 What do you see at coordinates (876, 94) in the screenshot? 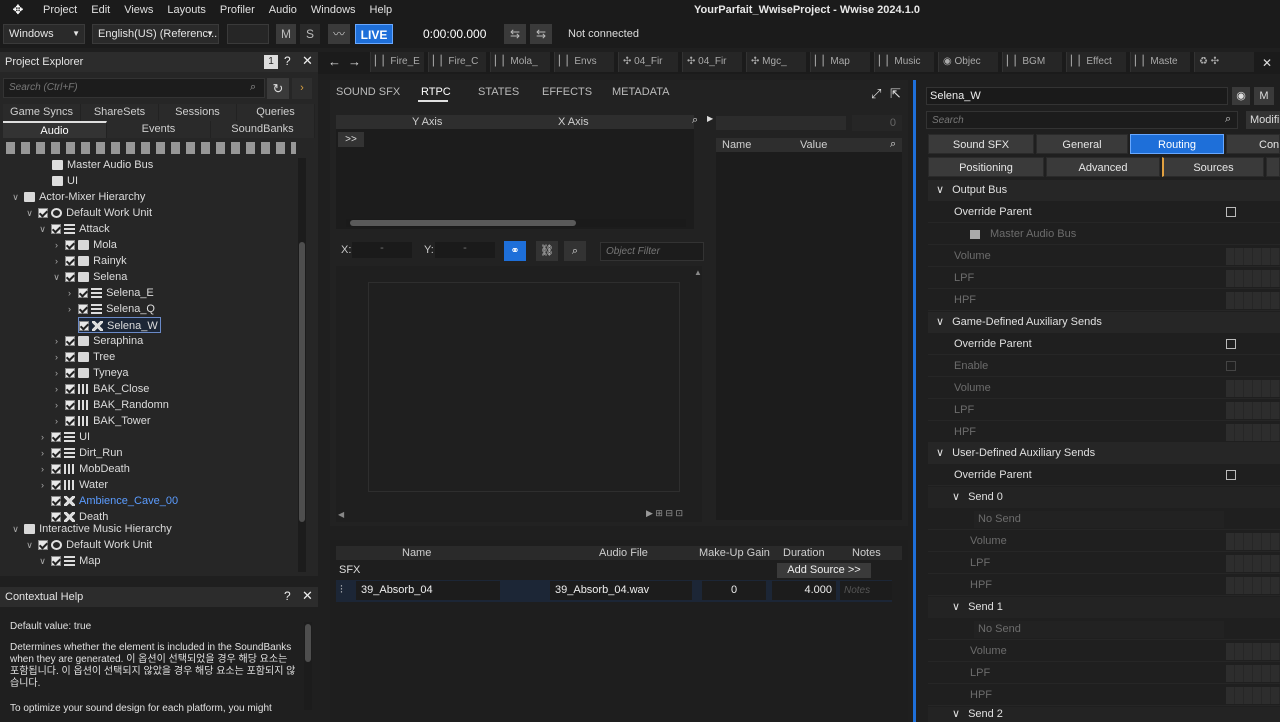
I see `expand-icon: ⤢` at bounding box center [876, 94].